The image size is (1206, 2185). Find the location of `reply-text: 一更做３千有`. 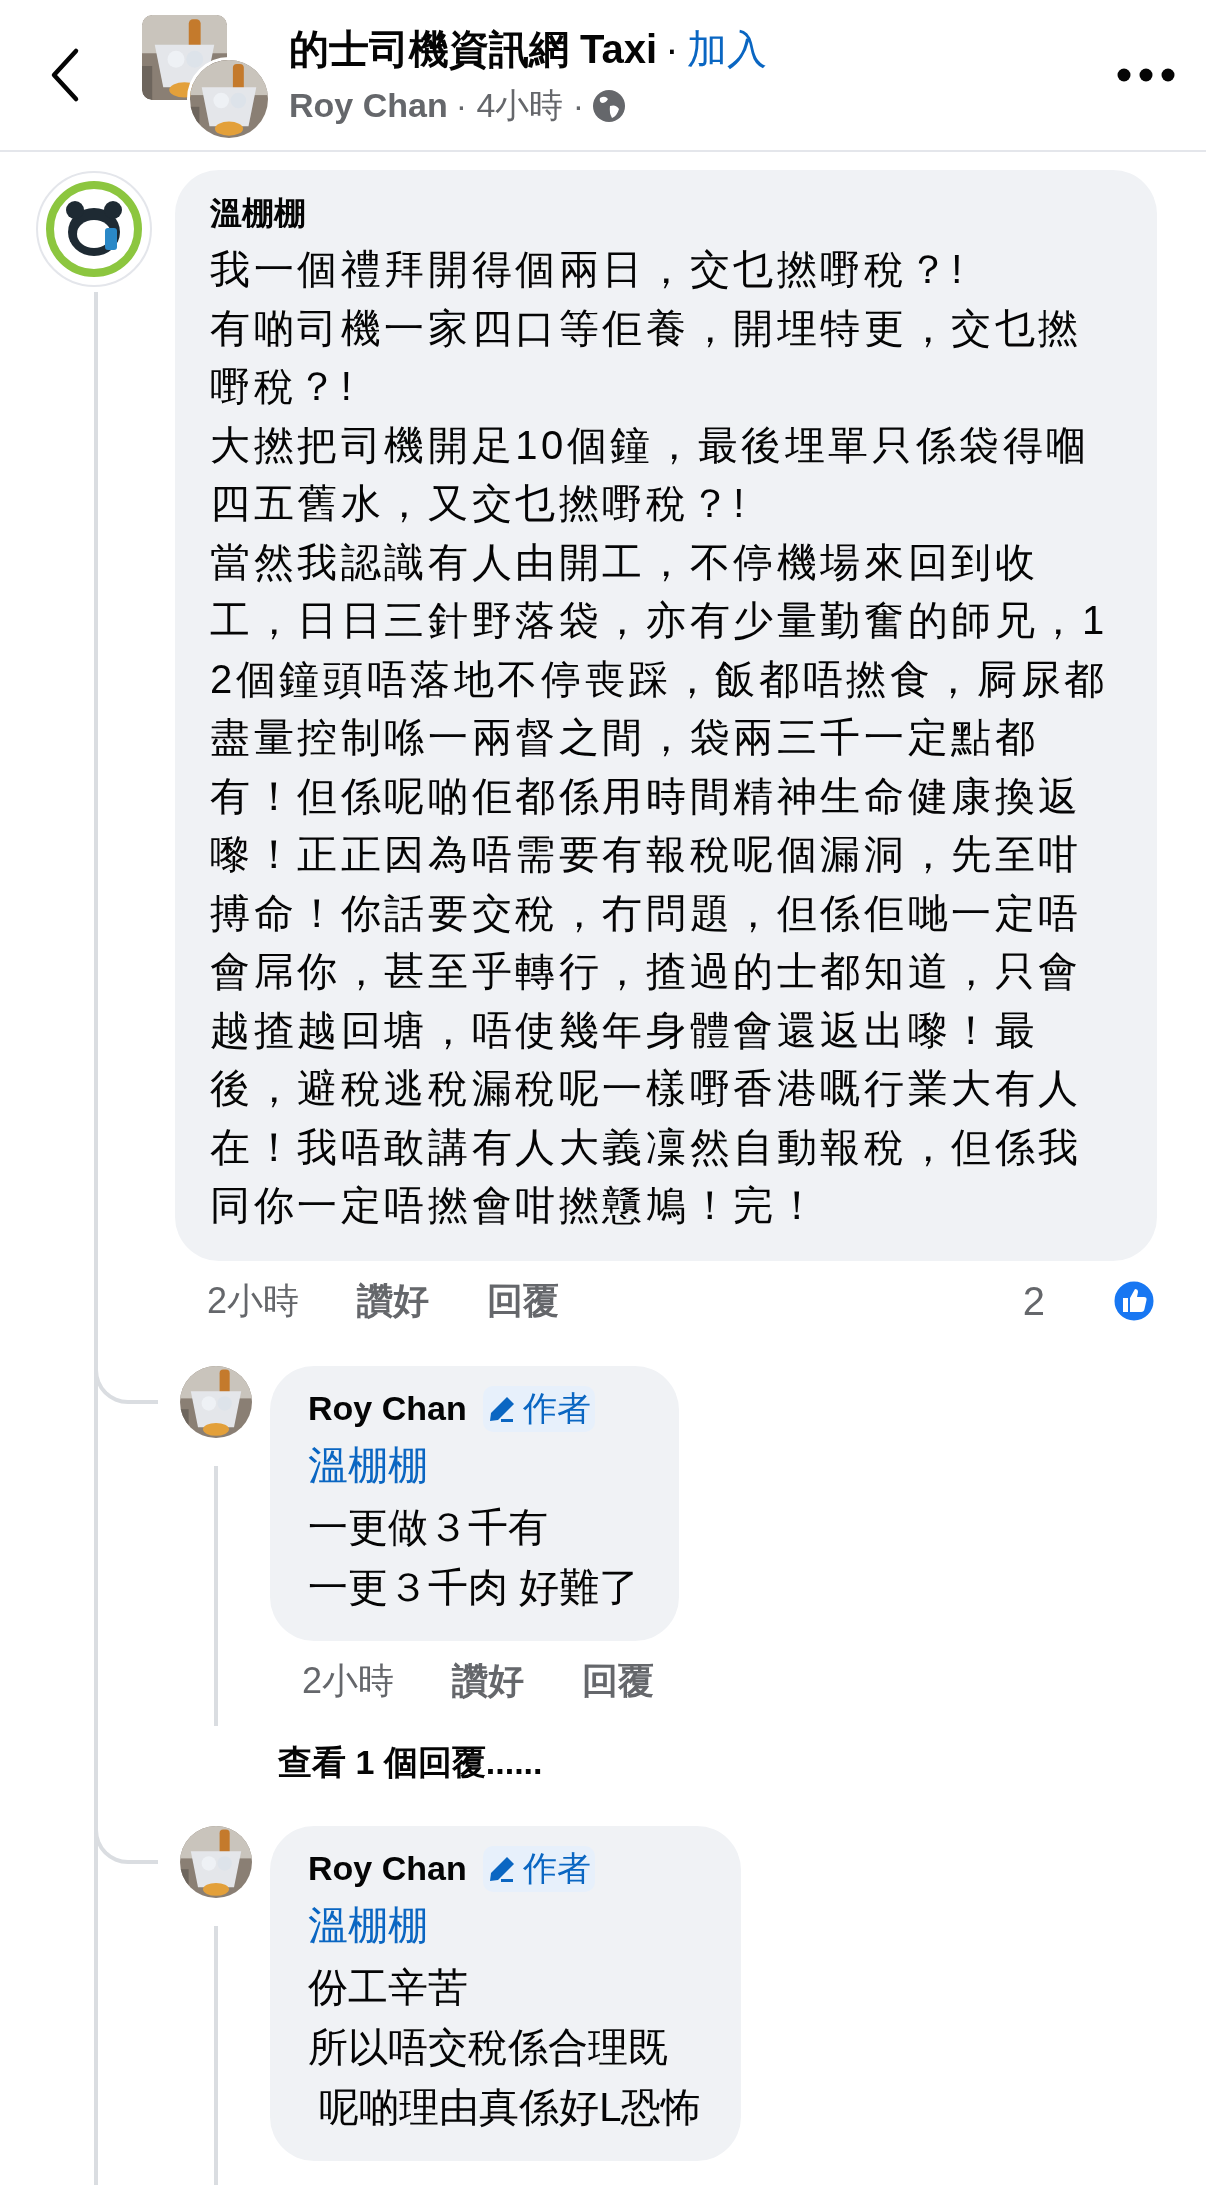

reply-text: 一更做３千有 is located at coordinates (428, 1527).